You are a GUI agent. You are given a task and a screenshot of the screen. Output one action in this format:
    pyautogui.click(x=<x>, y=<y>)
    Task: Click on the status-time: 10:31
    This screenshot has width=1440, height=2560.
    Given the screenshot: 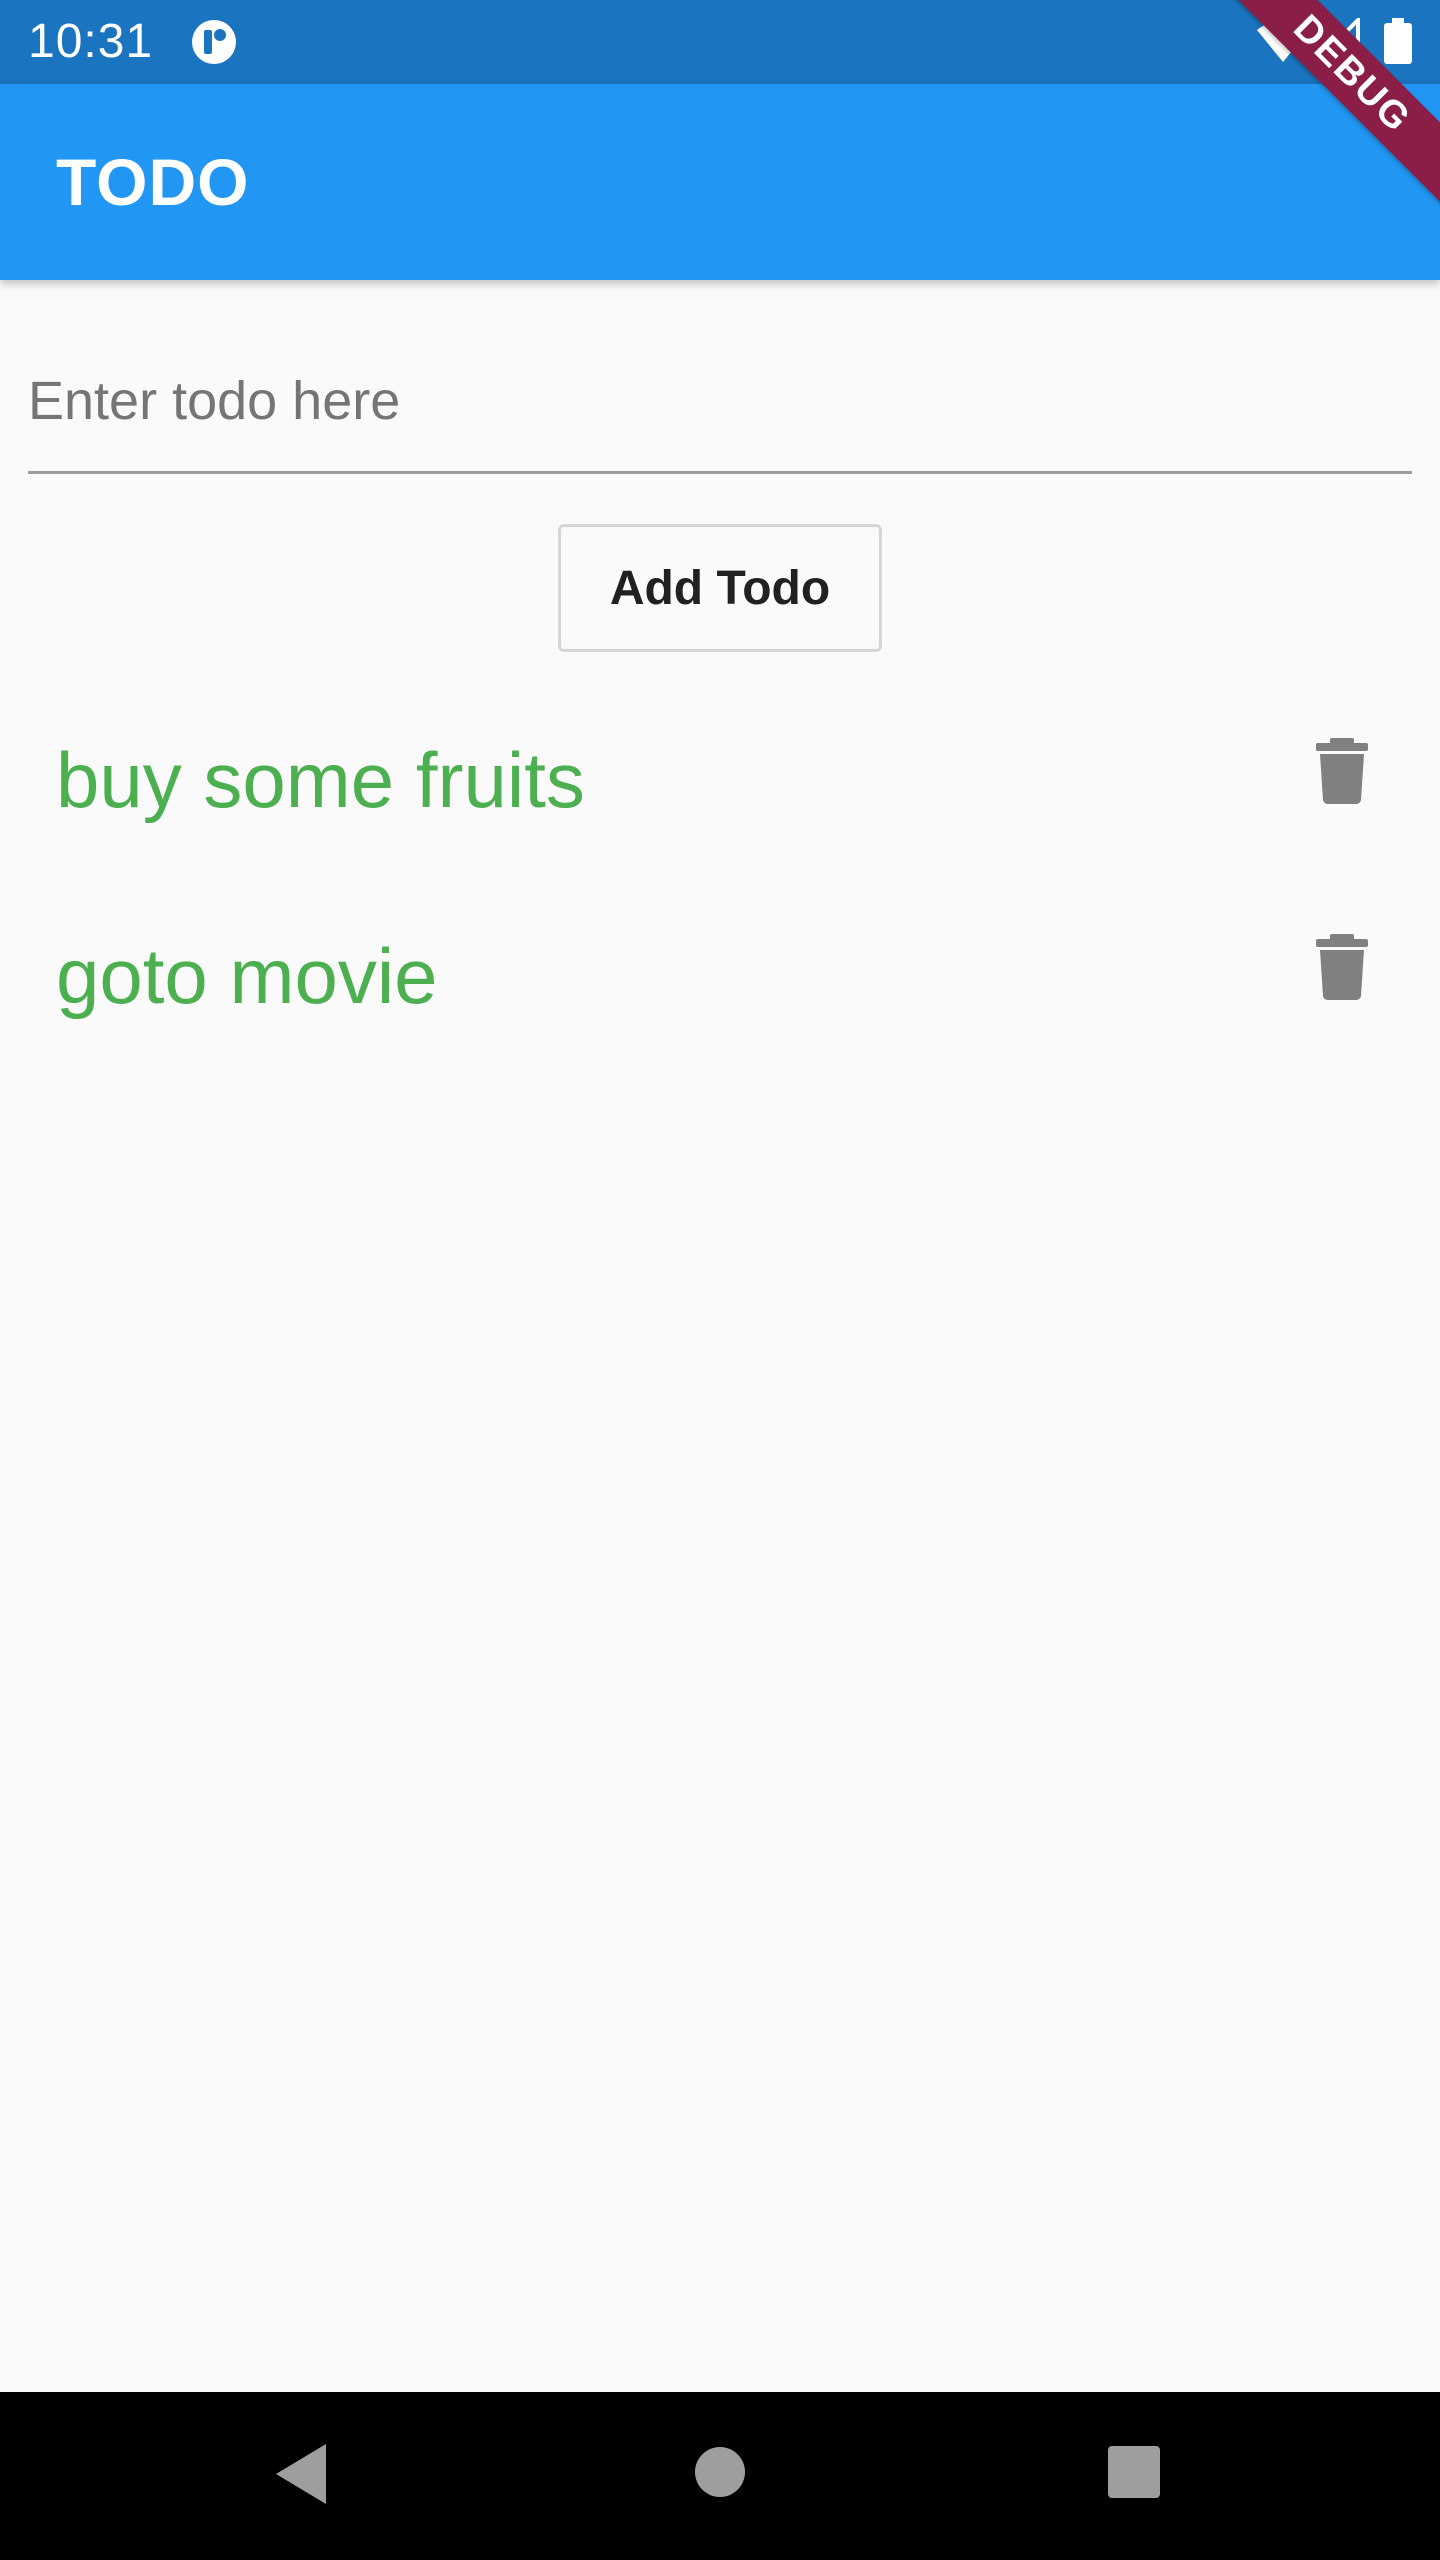 What is the action you would take?
    pyautogui.click(x=91, y=41)
    